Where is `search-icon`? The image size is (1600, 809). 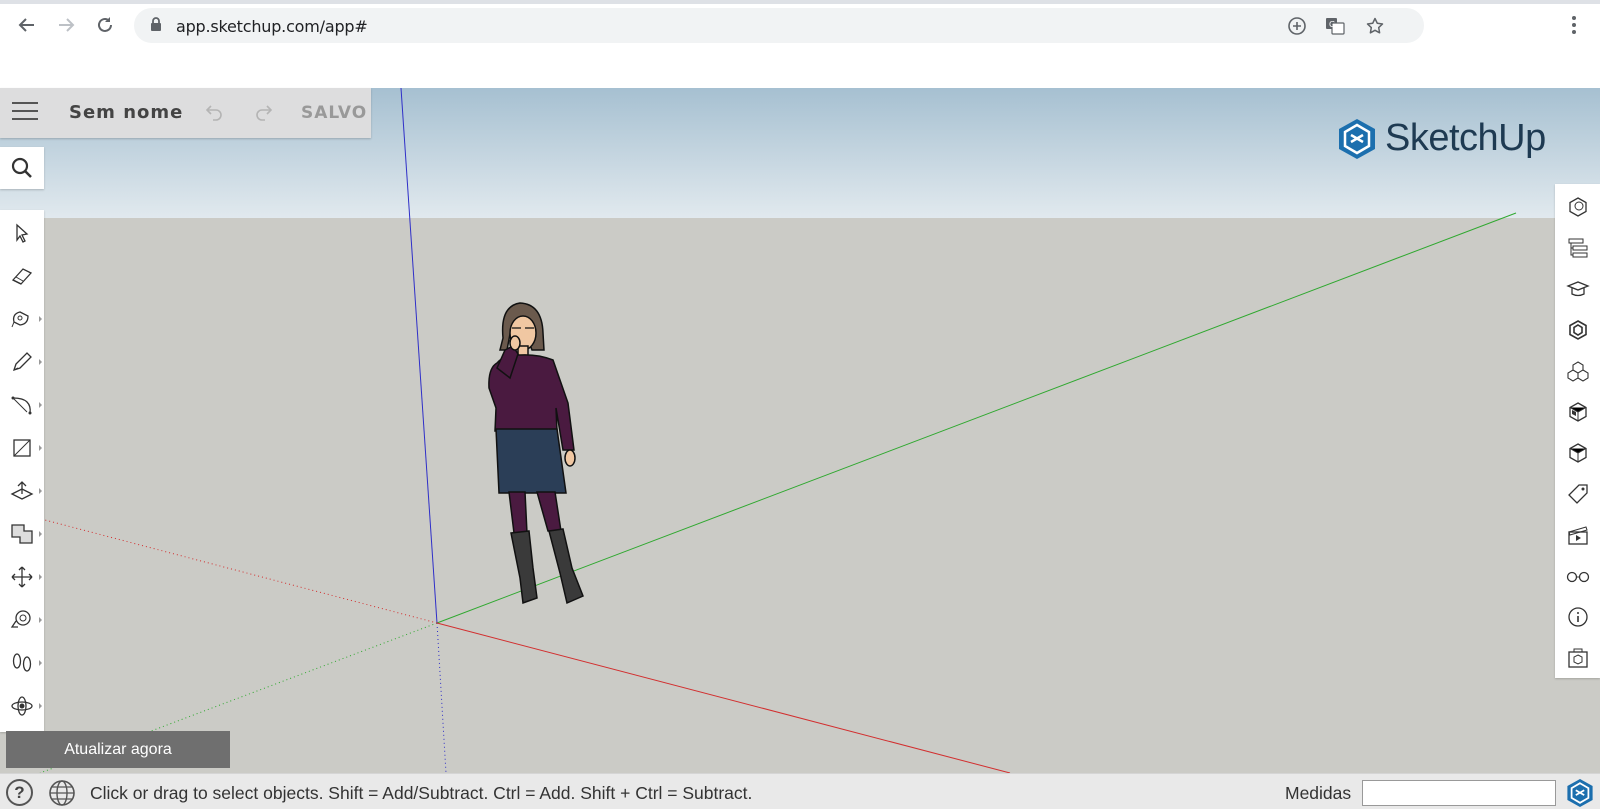
search-icon is located at coordinates (21, 167).